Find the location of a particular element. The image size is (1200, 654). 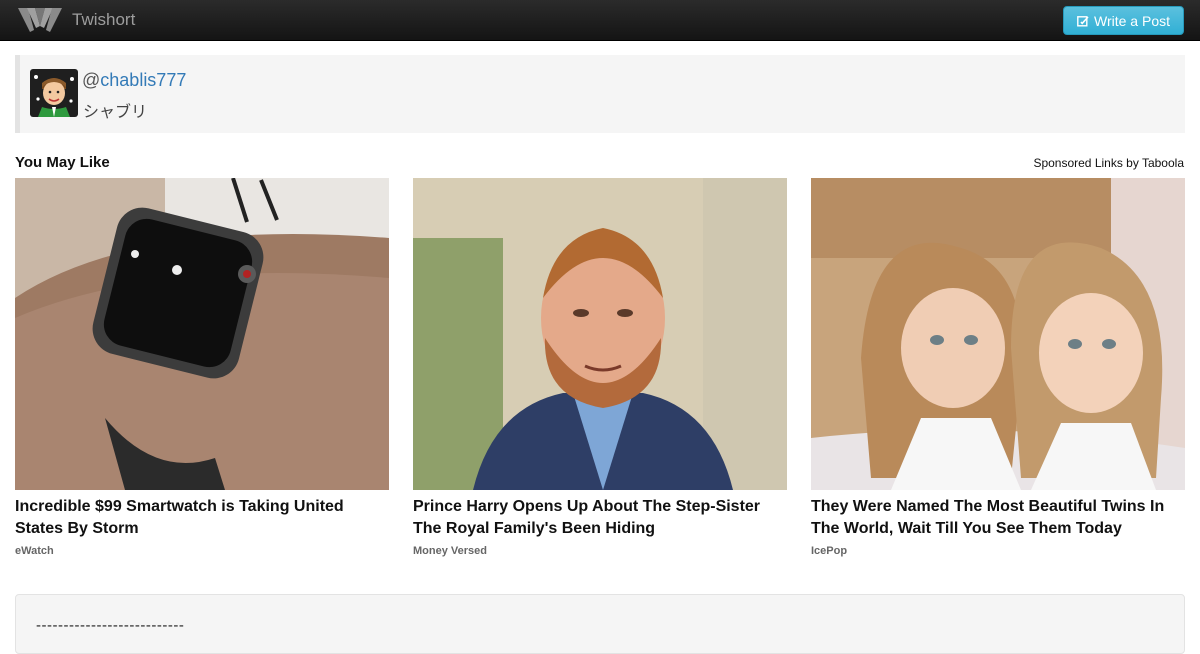

you-may-like-heading: You May Like is located at coordinates (62, 162).